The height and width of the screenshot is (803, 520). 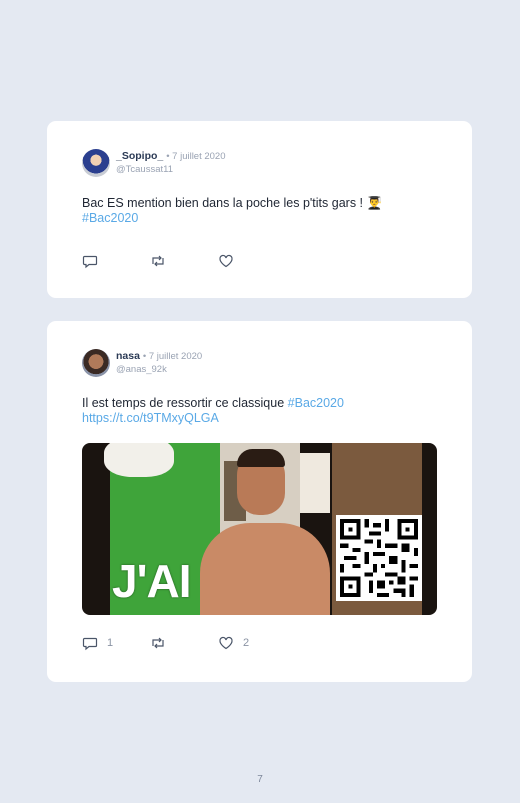 I want to click on like-button, so click(x=226, y=261).